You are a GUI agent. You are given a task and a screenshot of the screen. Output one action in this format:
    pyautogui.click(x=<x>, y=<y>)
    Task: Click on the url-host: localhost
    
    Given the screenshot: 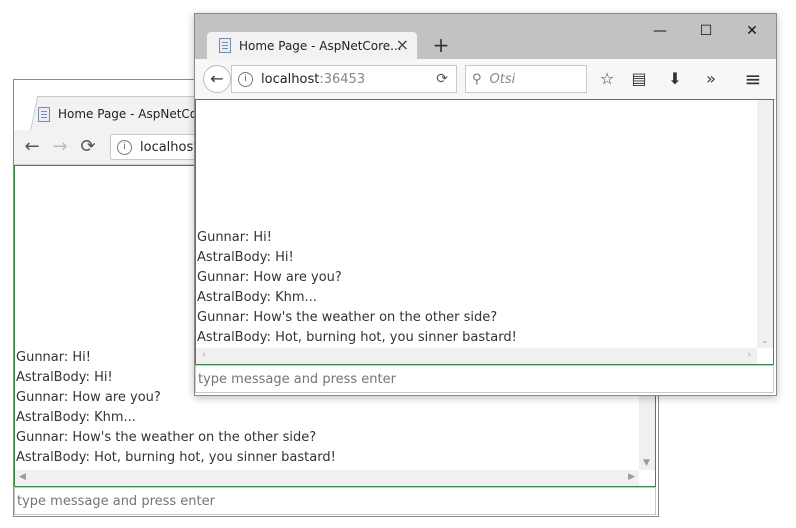 What is the action you would take?
    pyautogui.click(x=290, y=79)
    